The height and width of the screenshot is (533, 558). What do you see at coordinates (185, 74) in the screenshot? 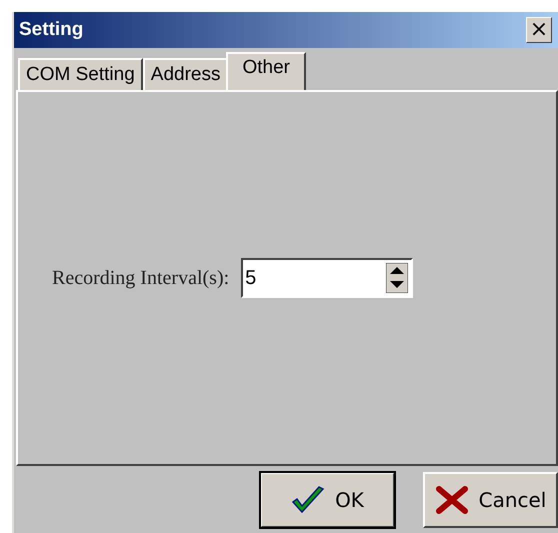
I see `tab: Address` at bounding box center [185, 74].